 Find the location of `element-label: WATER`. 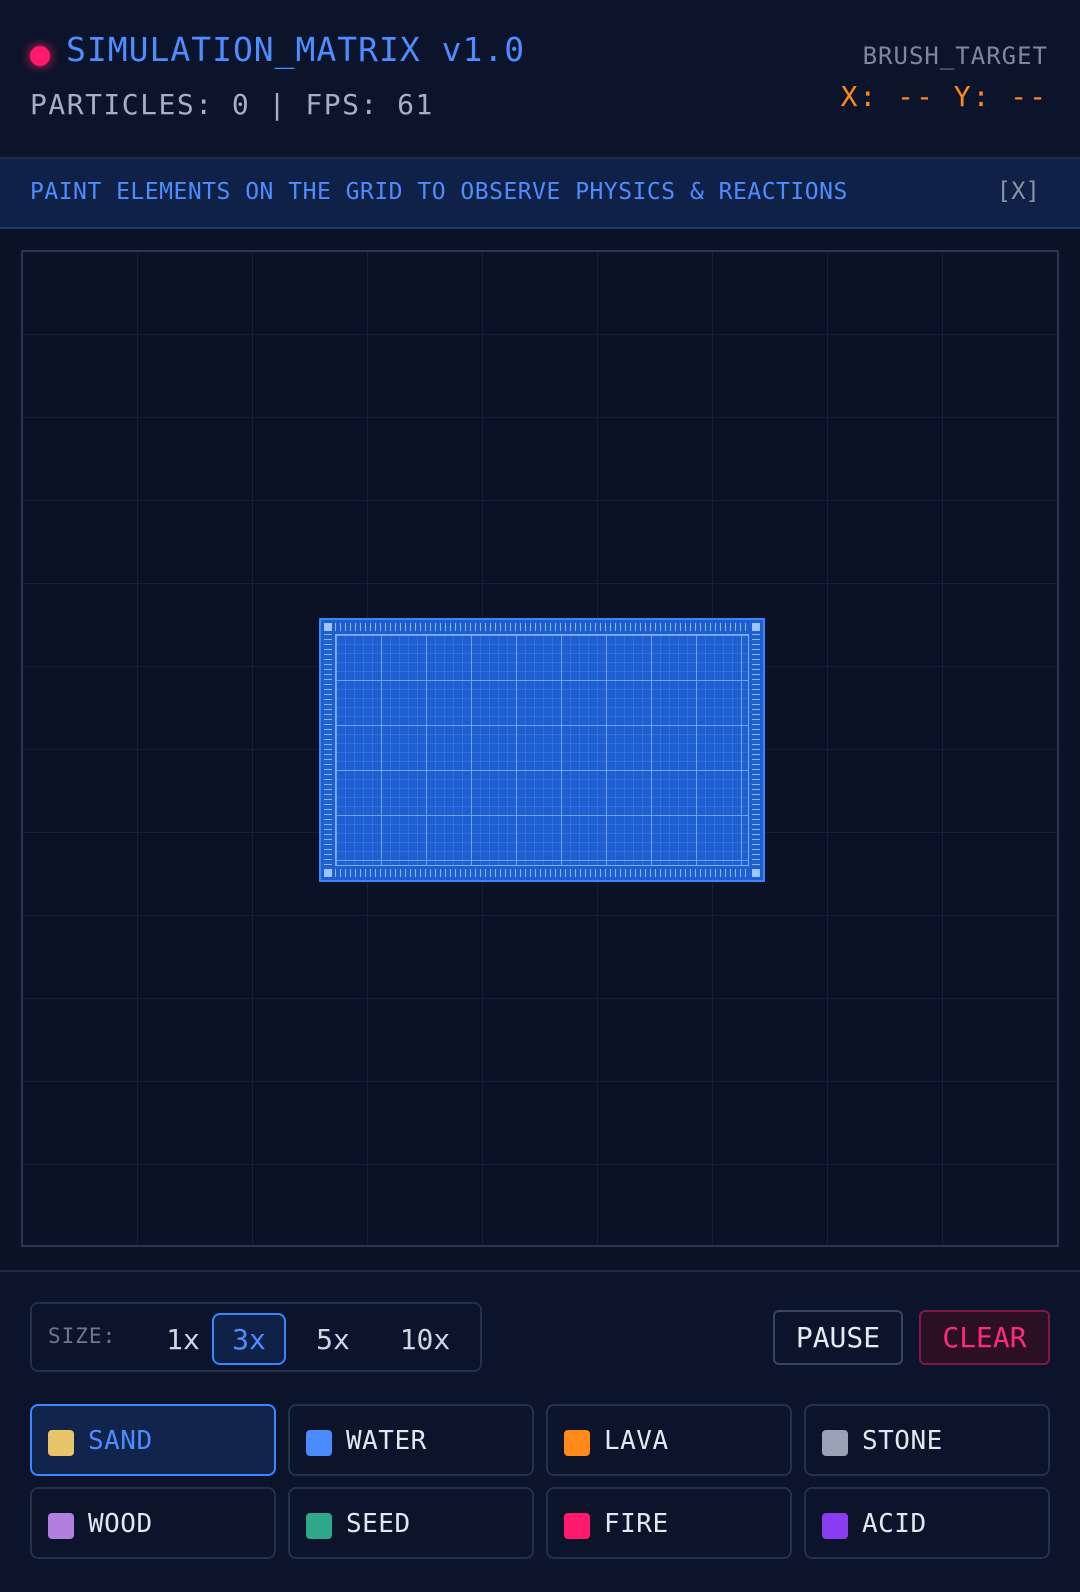

element-label: WATER is located at coordinates (386, 1441).